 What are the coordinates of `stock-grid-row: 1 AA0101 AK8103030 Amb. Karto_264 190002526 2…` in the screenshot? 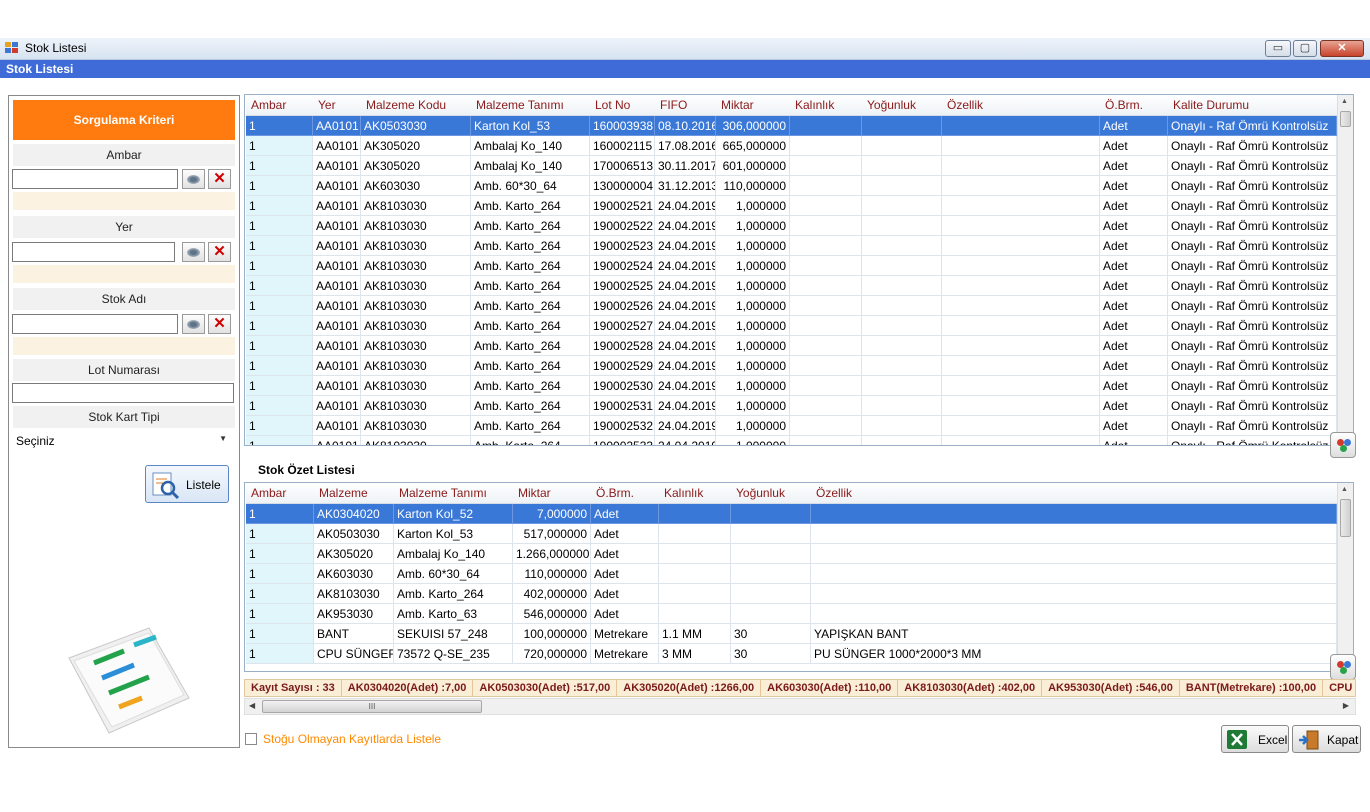 It's located at (791, 306).